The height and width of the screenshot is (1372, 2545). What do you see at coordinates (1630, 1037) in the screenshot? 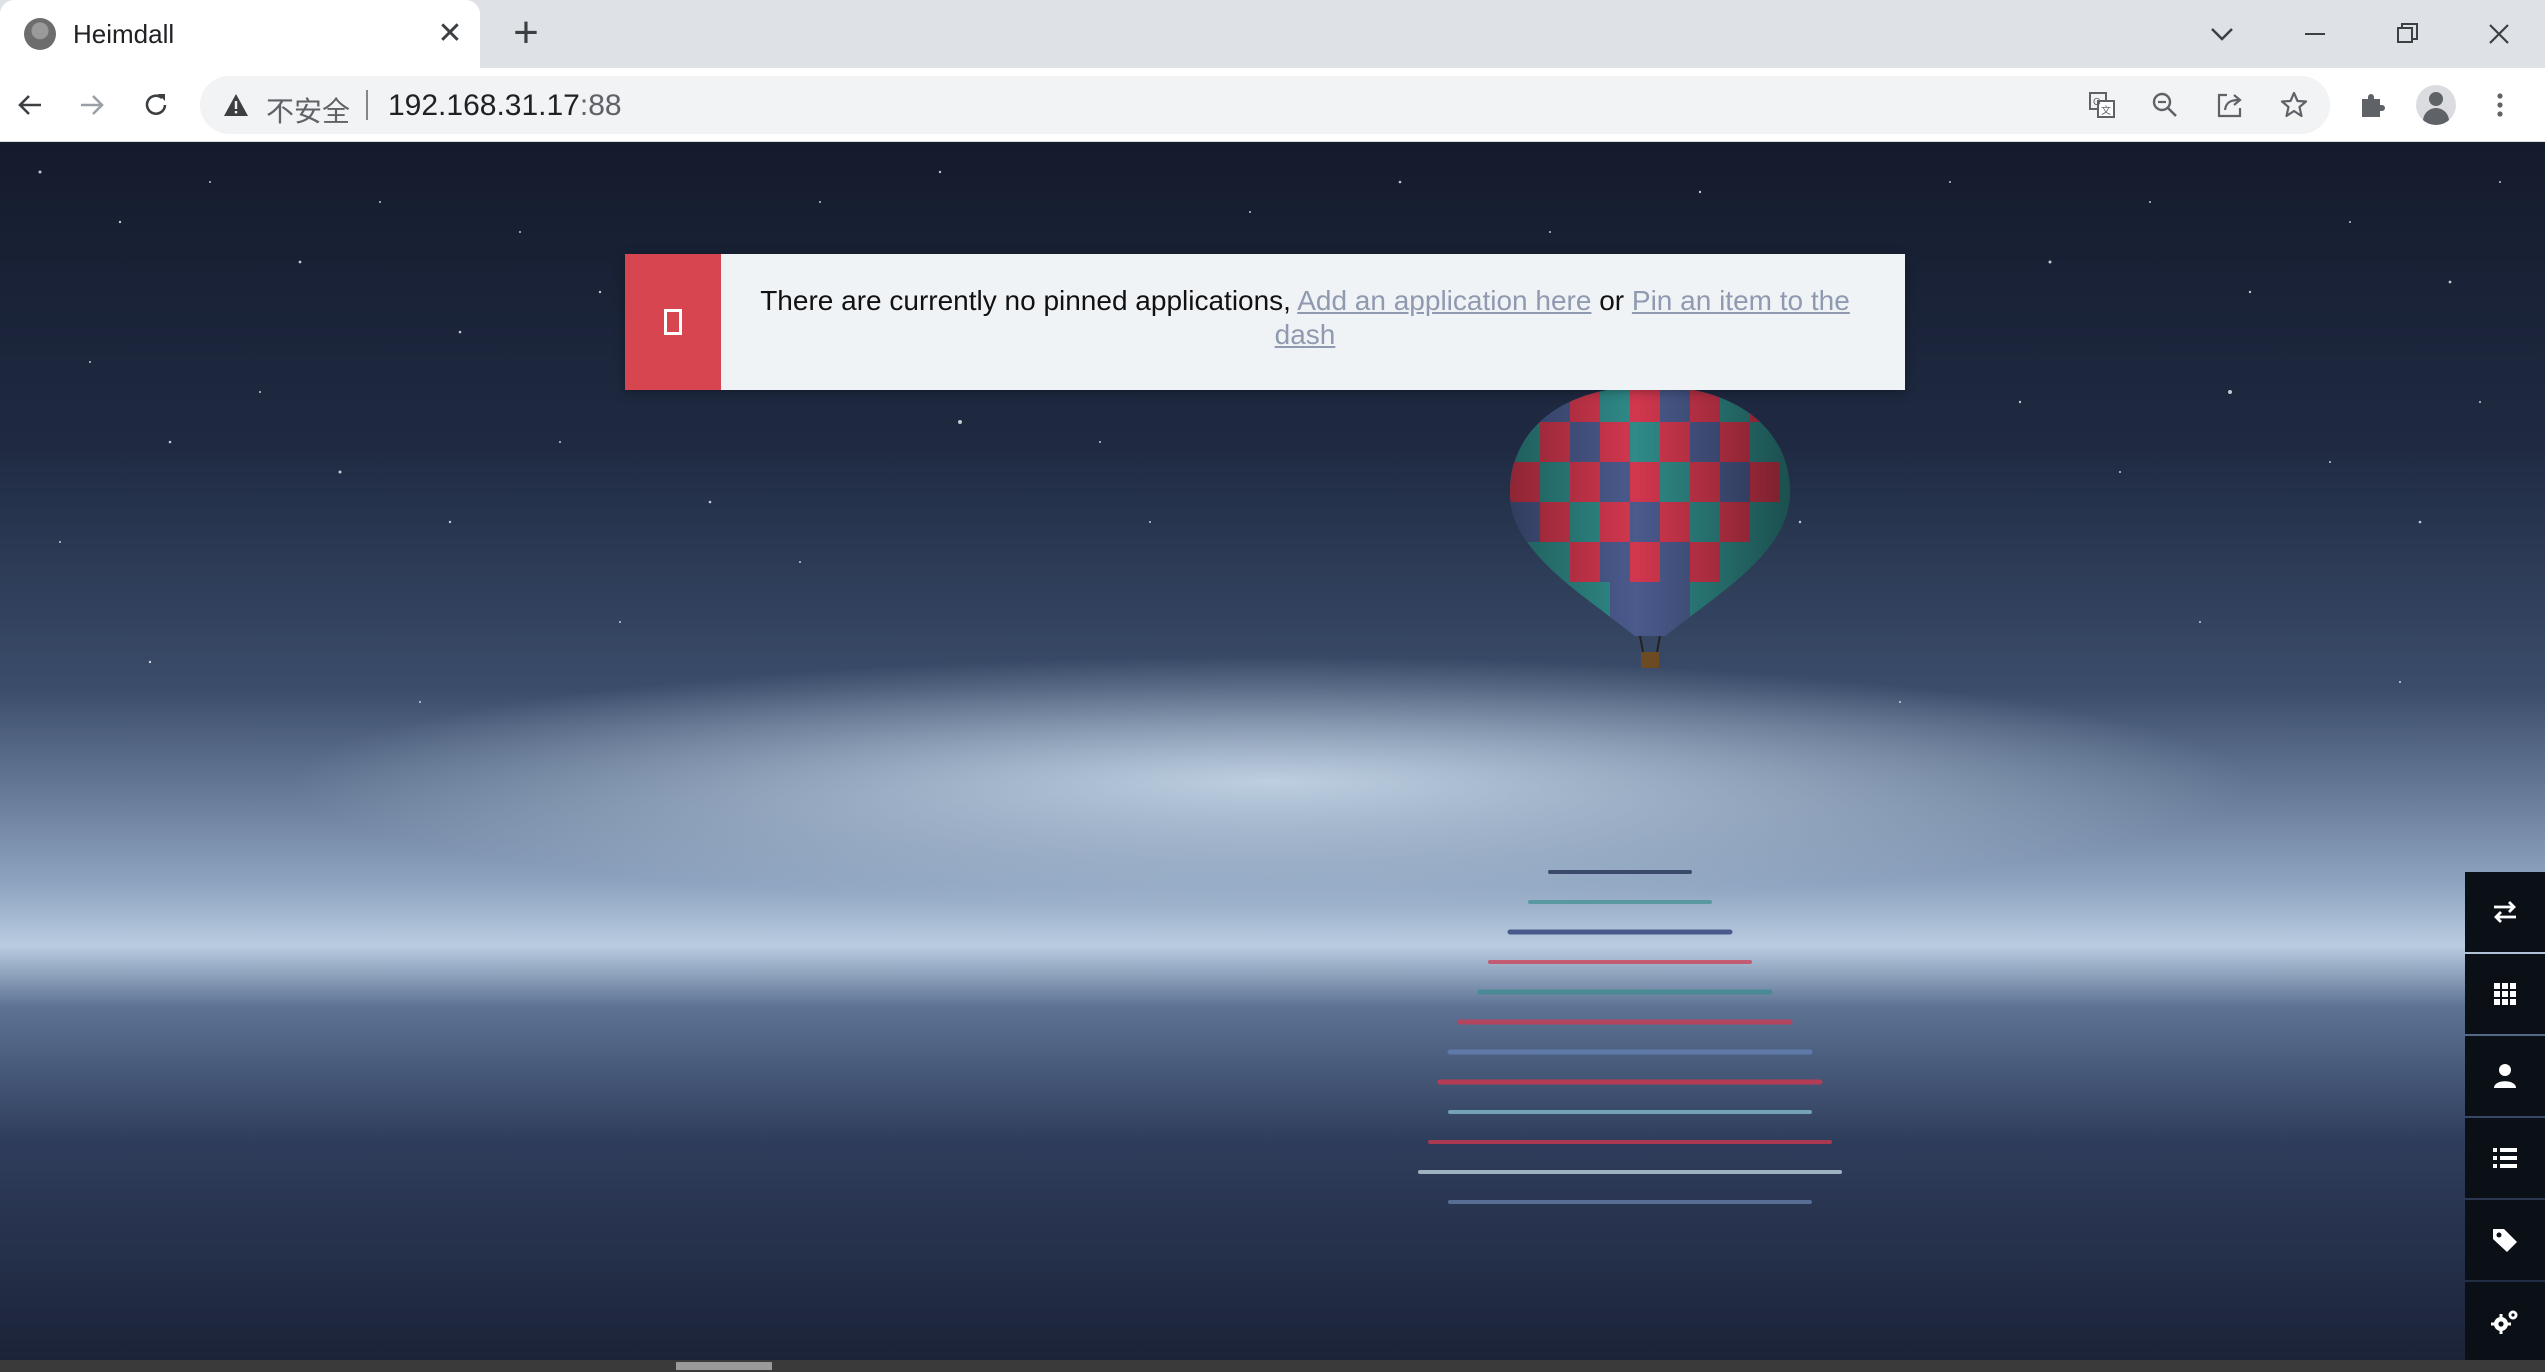
I see `balloon-reflection-image` at bounding box center [1630, 1037].